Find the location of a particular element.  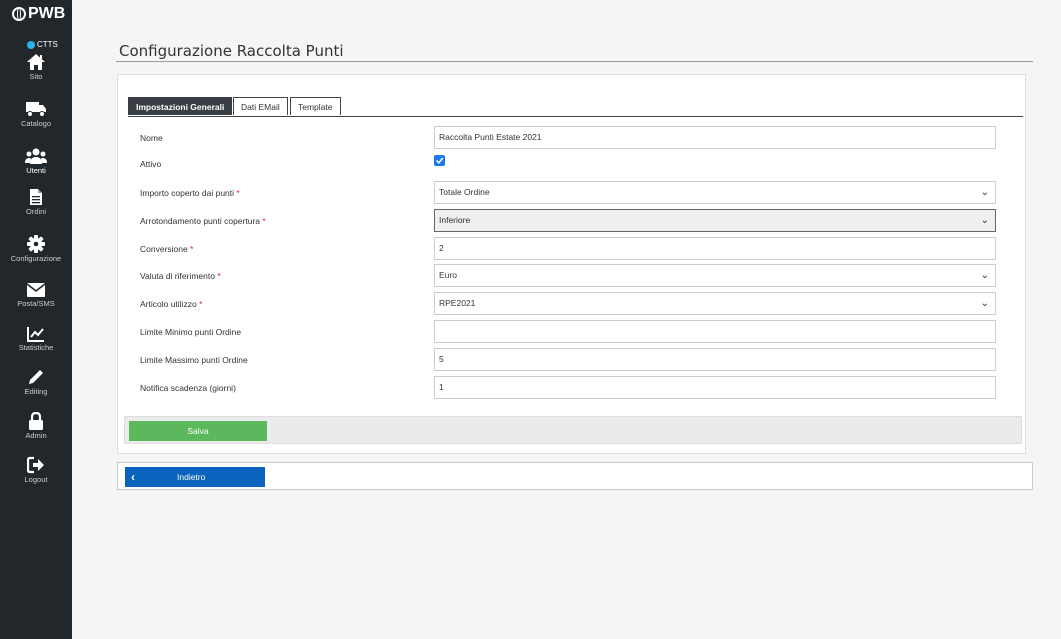

app-logo: PWB is located at coordinates (38, 14).